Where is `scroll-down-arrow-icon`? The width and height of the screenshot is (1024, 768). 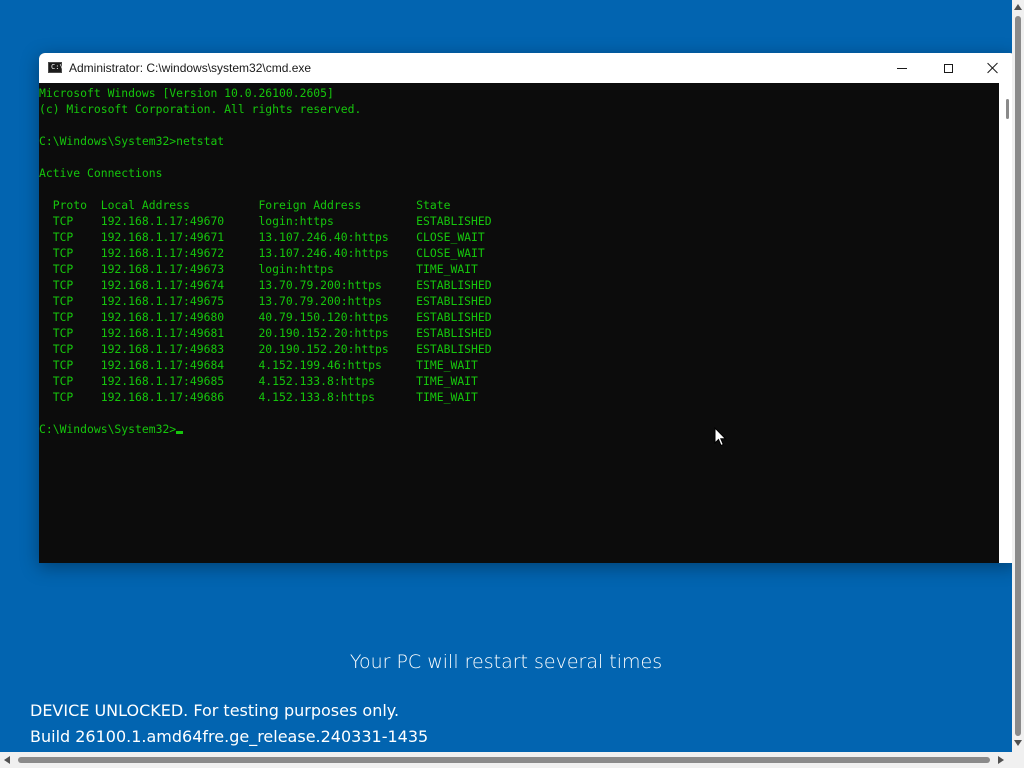
scroll-down-arrow-icon is located at coordinates (1018, 743).